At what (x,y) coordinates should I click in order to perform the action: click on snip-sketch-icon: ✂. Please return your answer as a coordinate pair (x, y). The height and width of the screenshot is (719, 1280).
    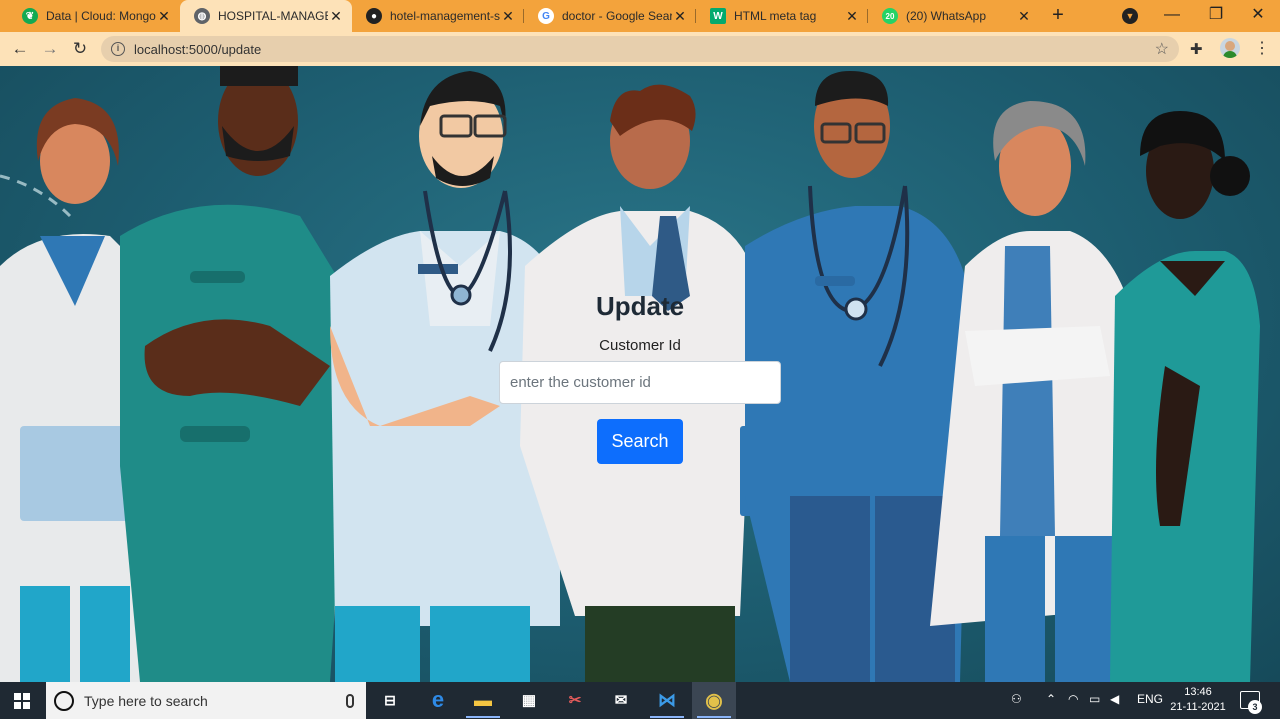
    Looking at the image, I should click on (575, 700).